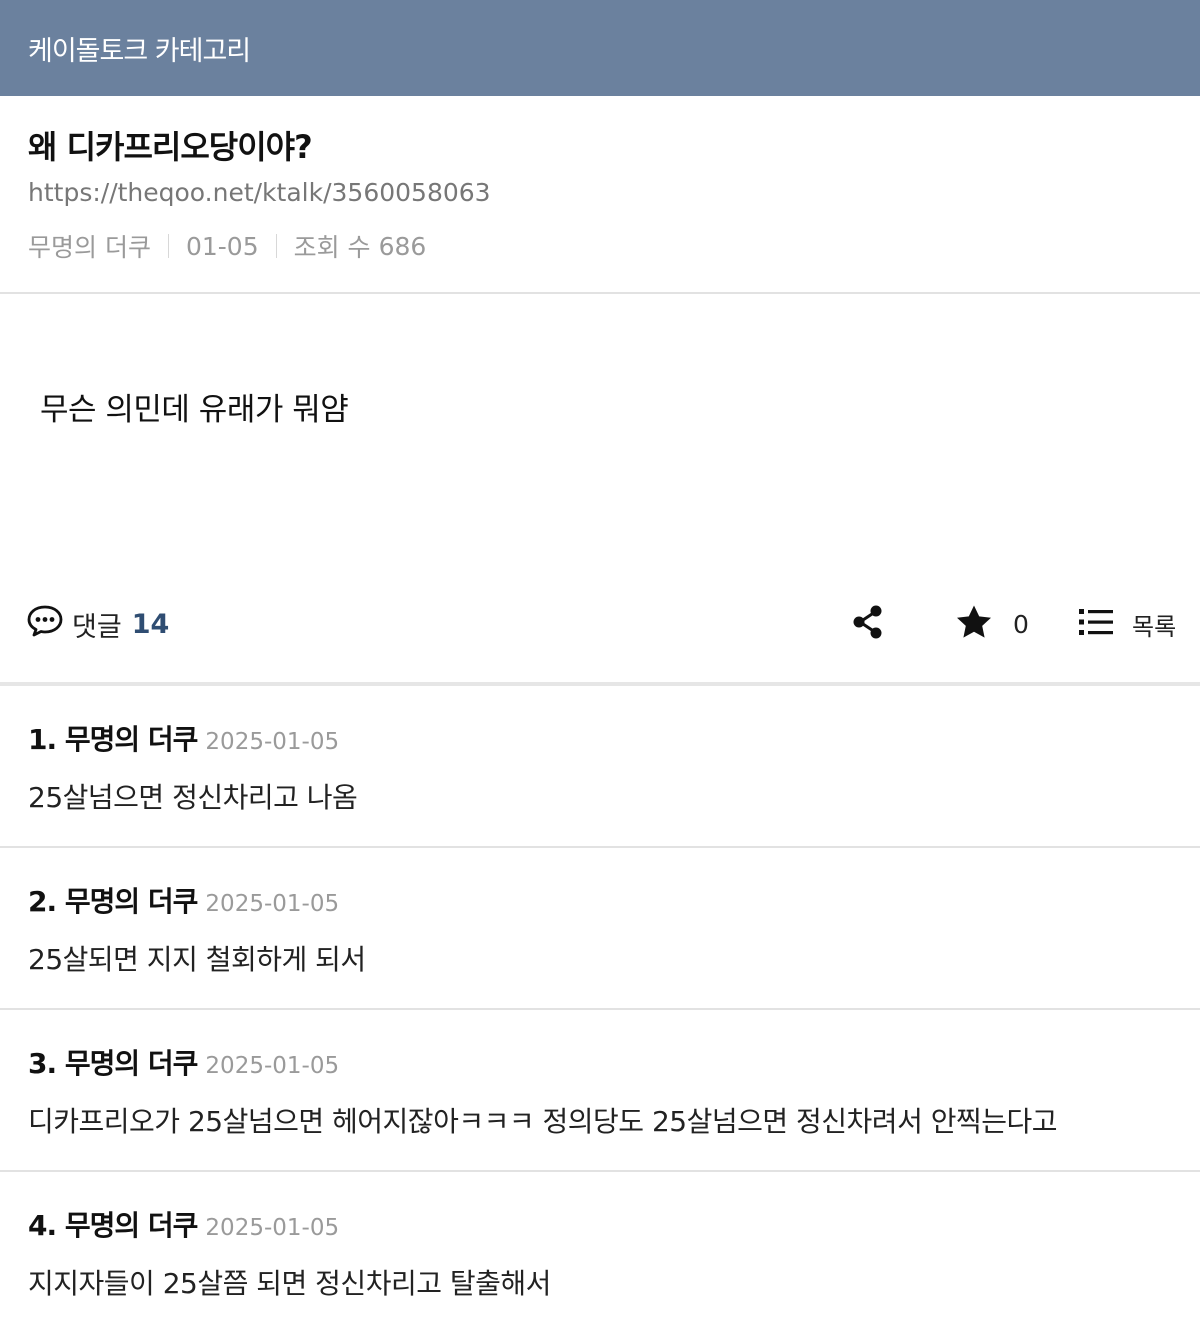 The height and width of the screenshot is (1334, 1200). I want to click on comment-author: 1. 무명의 더쿠, so click(113, 739).